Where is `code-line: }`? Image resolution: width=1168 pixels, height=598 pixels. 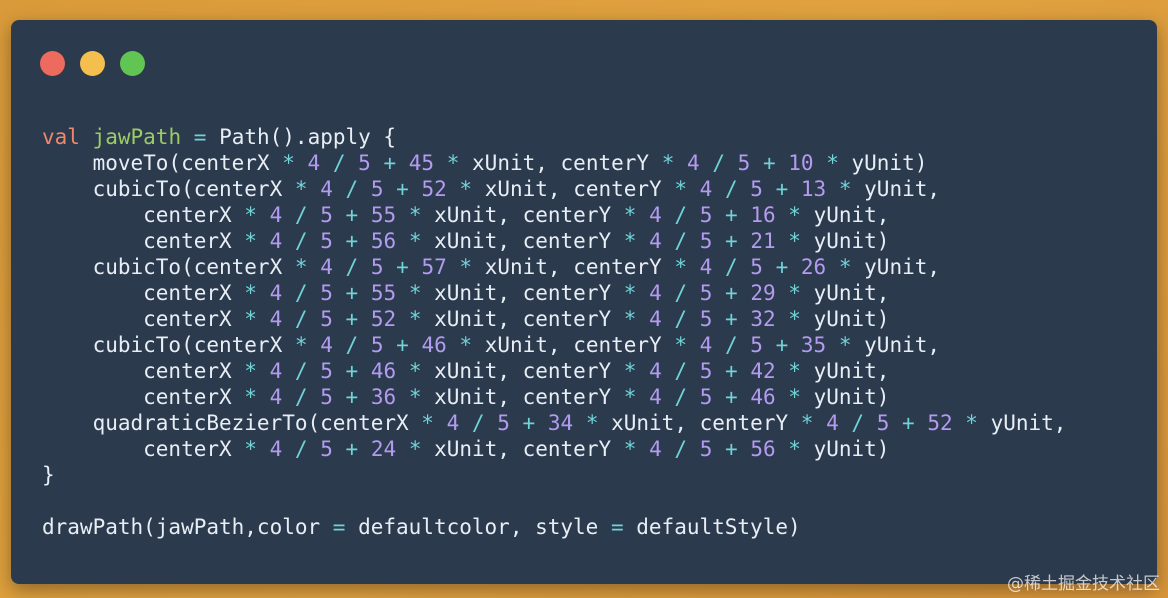 code-line: } is located at coordinates (554, 475).